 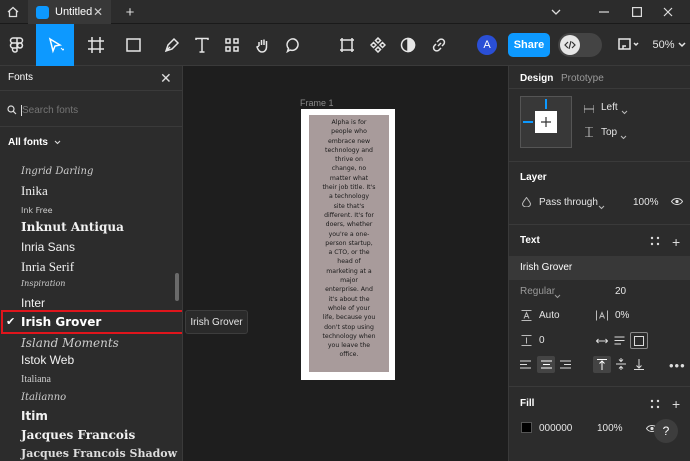 What do you see at coordinates (599, 268) in the screenshot?
I see `font-family-field: Irish Grover` at bounding box center [599, 268].